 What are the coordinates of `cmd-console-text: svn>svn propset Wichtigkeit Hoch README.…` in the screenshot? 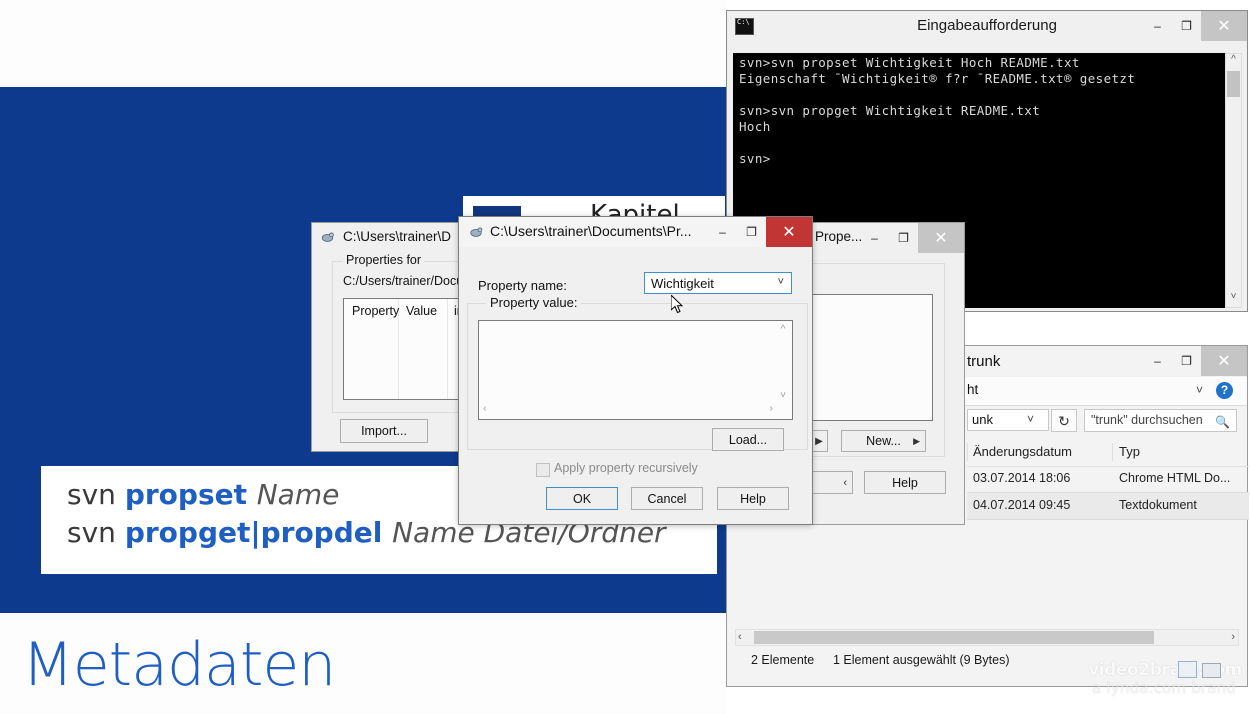 It's located at (937, 110).